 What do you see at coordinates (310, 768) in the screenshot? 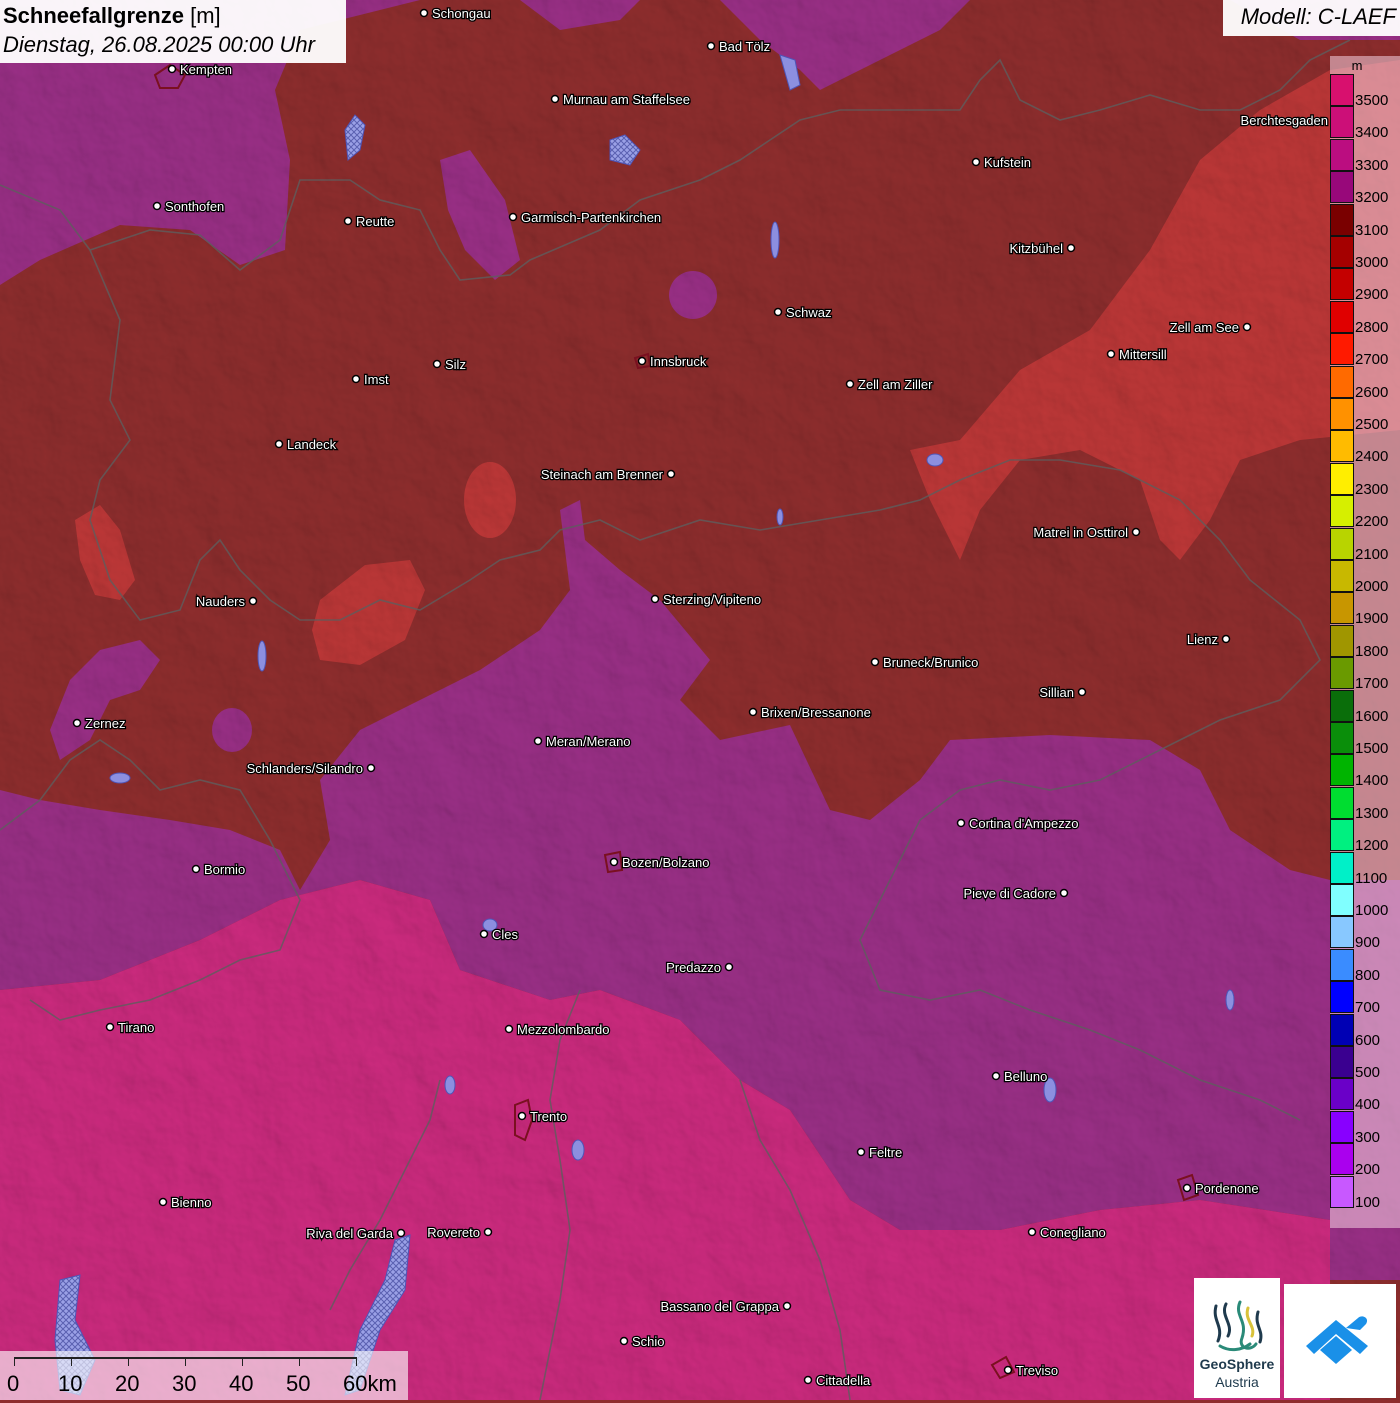
I see `city-marker: Schlanders/Silandro` at bounding box center [310, 768].